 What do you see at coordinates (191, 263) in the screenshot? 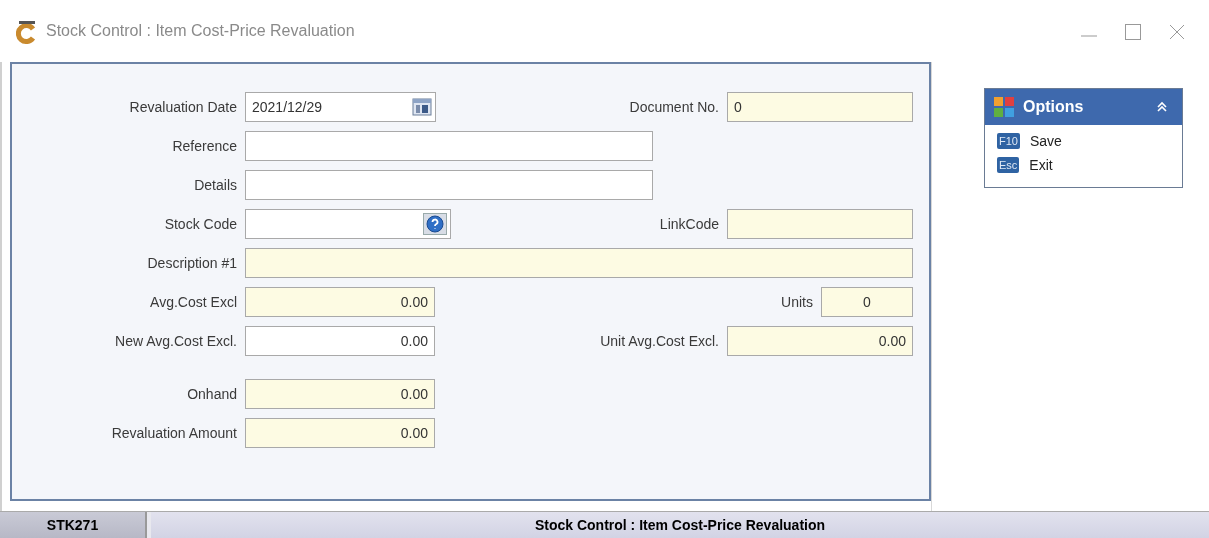
I see `field-label: Description #1` at bounding box center [191, 263].